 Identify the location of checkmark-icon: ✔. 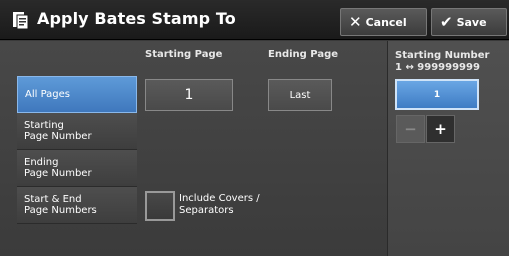
(446, 21).